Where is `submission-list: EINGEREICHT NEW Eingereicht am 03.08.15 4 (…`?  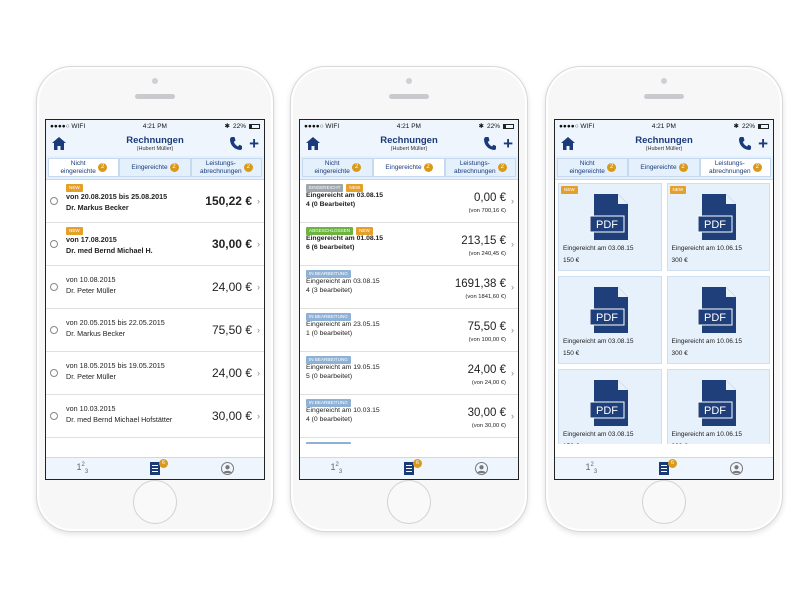
submission-list: EINGEREICHT NEW Eingereicht am 03.08.15 4 (… is located at coordinates (409, 312).